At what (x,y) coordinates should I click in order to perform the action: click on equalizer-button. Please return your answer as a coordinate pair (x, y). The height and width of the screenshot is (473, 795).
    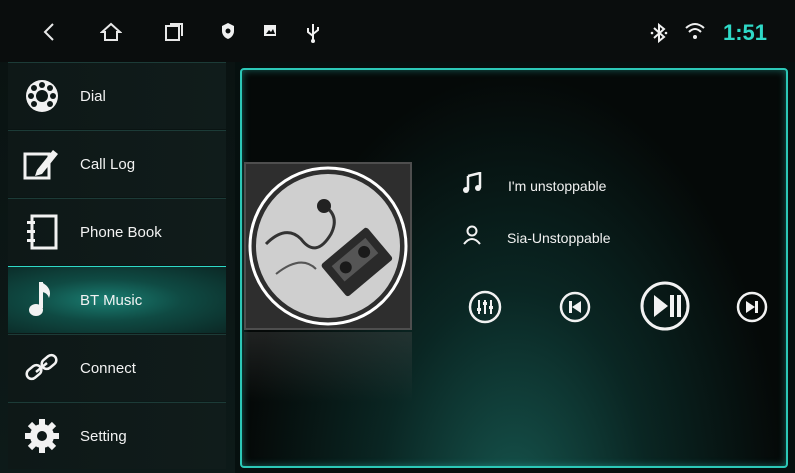
    Looking at the image, I should click on (485, 309).